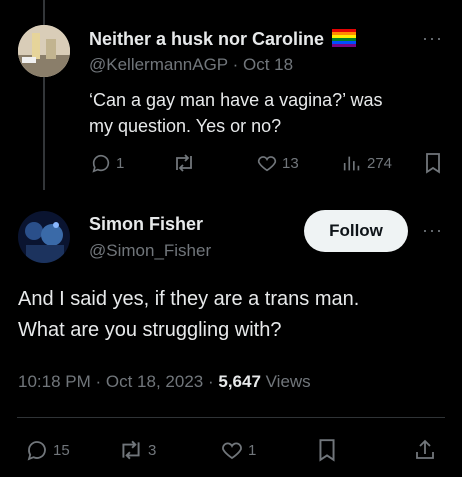 The height and width of the screenshot is (477, 462). I want to click on view-count: 274, so click(380, 163).